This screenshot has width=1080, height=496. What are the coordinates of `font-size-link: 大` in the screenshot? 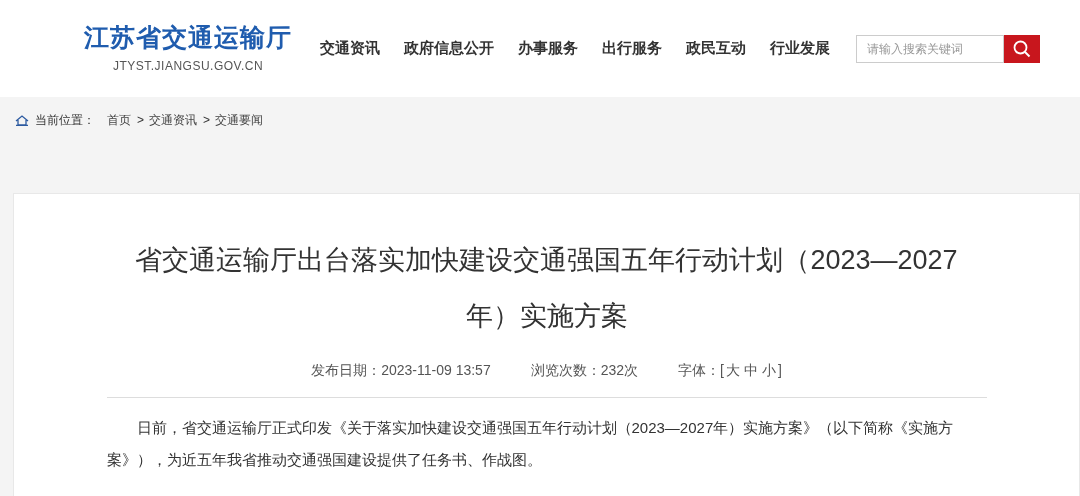 It's located at (732, 370).